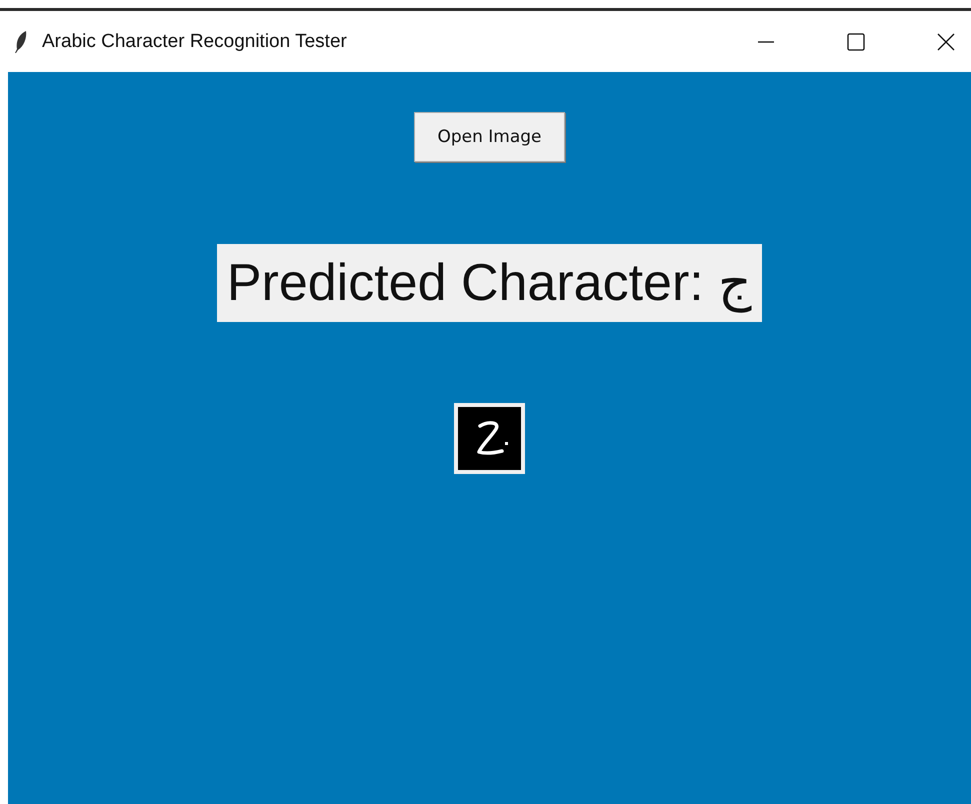 This screenshot has height=804, width=971. I want to click on open-image-button: Open Image, so click(489, 137).